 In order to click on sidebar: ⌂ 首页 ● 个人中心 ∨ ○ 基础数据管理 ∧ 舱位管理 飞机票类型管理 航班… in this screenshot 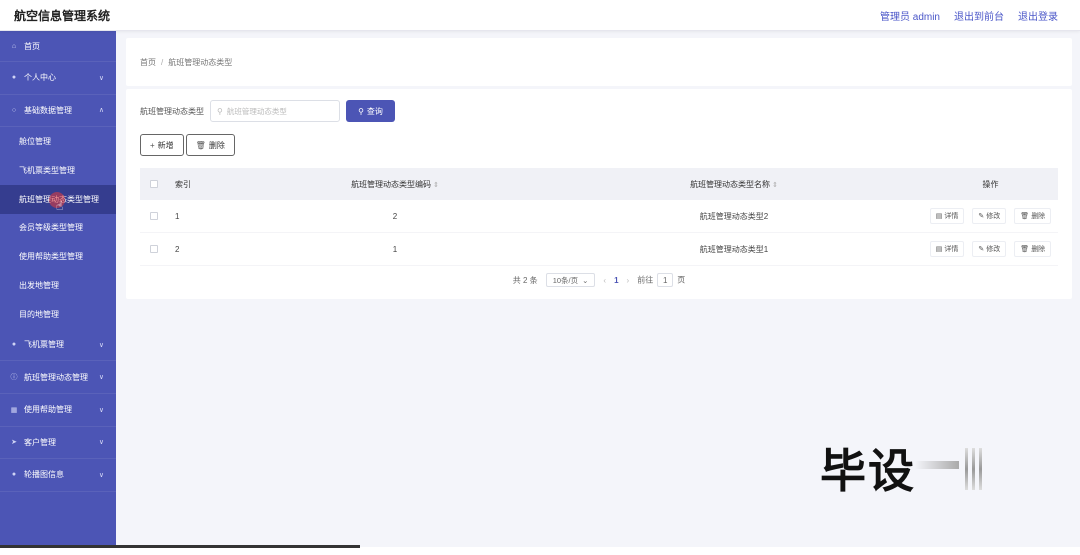, I will do `click(58, 289)`.